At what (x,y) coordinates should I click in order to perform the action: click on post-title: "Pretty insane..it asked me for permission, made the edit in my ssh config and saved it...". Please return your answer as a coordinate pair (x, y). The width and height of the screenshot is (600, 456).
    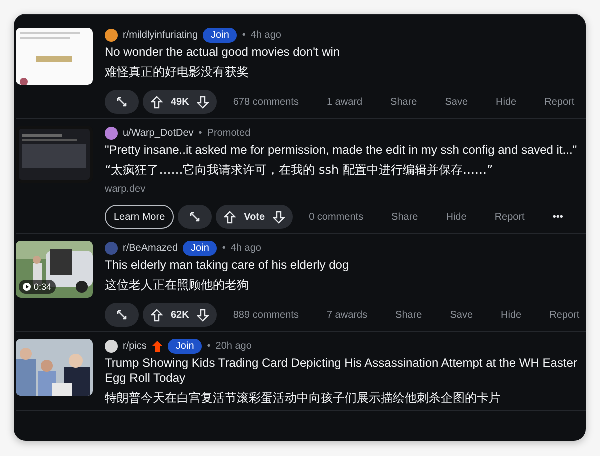
    Looking at the image, I should click on (342, 150).